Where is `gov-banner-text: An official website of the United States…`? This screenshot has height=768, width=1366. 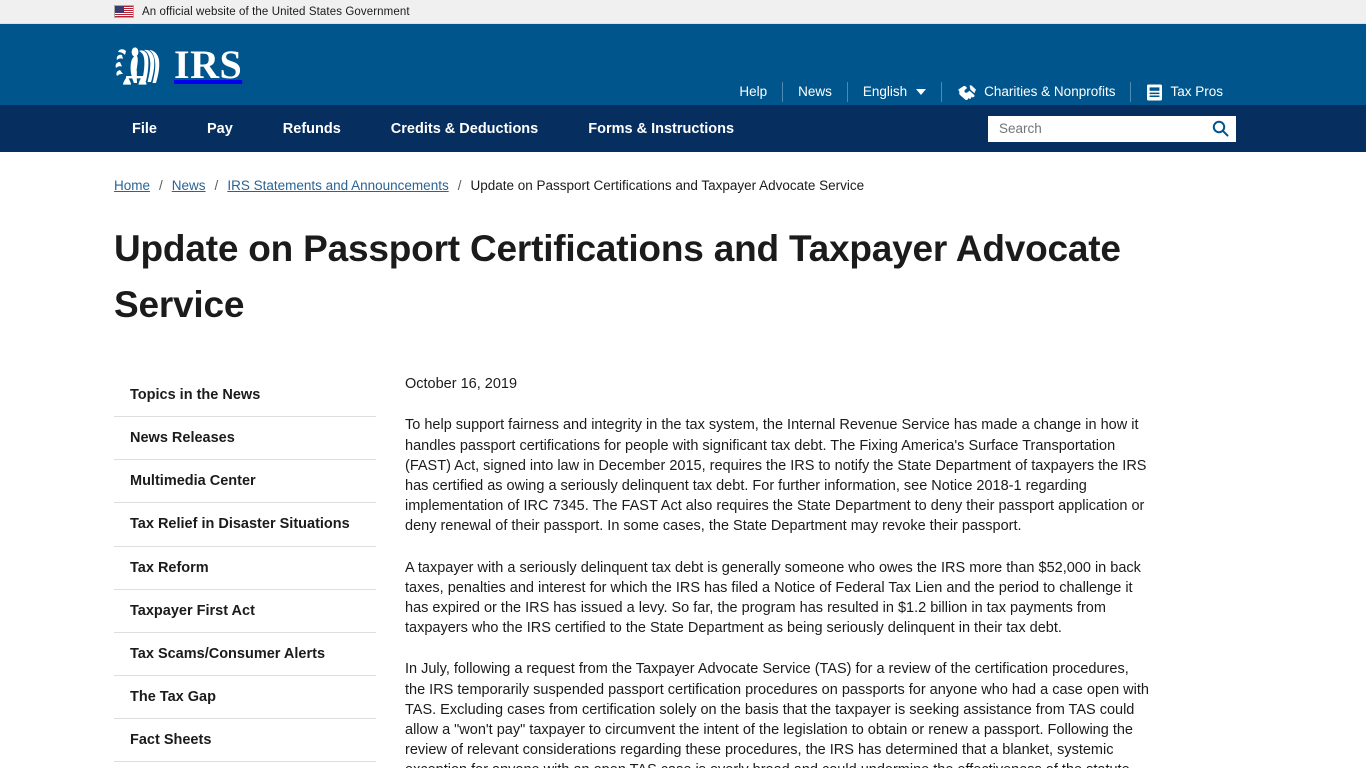
gov-banner-text: An official website of the United States… is located at coordinates (276, 11).